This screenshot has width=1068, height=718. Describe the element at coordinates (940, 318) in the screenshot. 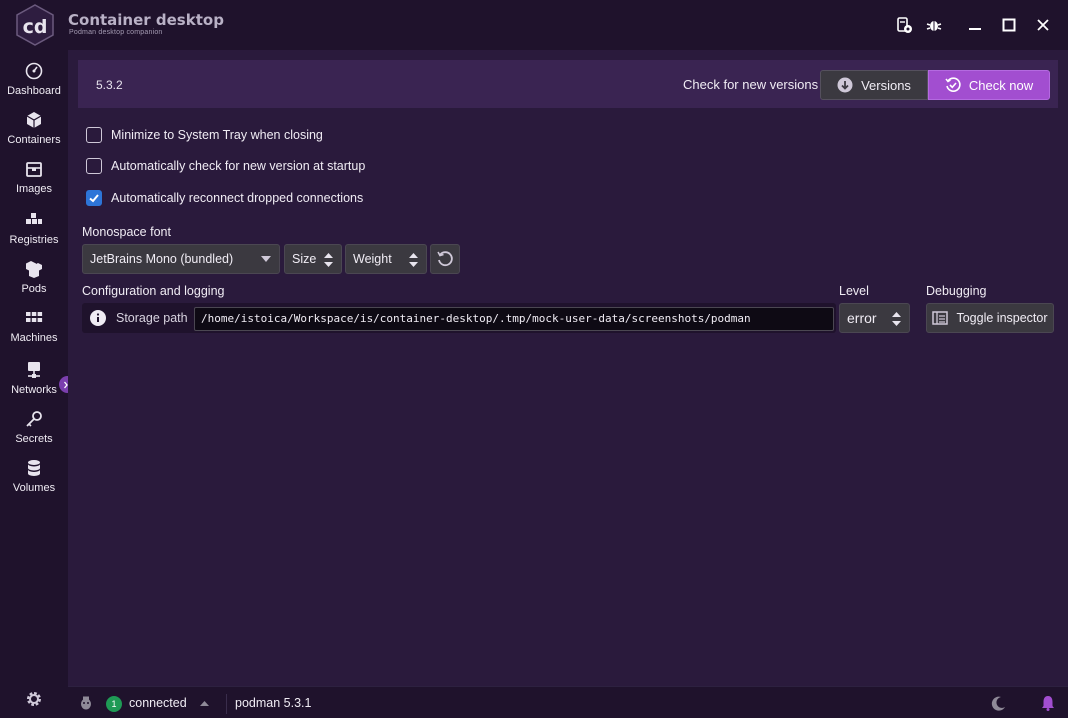

I see `inspector-icon` at that location.